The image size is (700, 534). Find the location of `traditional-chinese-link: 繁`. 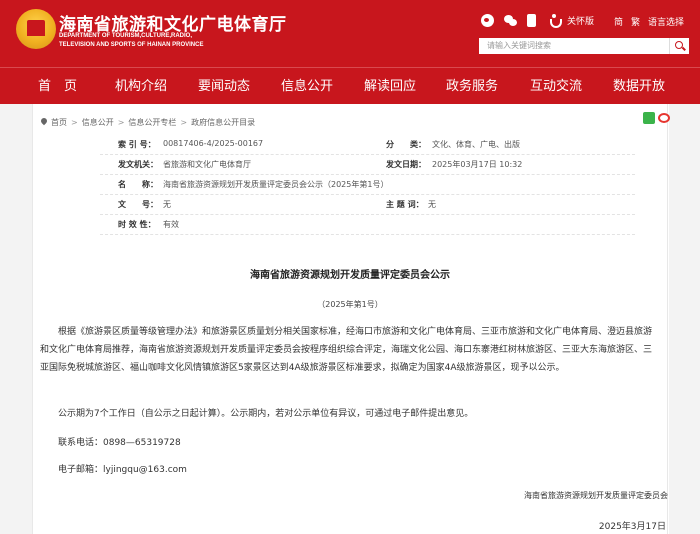

traditional-chinese-link: 繁 is located at coordinates (635, 23).